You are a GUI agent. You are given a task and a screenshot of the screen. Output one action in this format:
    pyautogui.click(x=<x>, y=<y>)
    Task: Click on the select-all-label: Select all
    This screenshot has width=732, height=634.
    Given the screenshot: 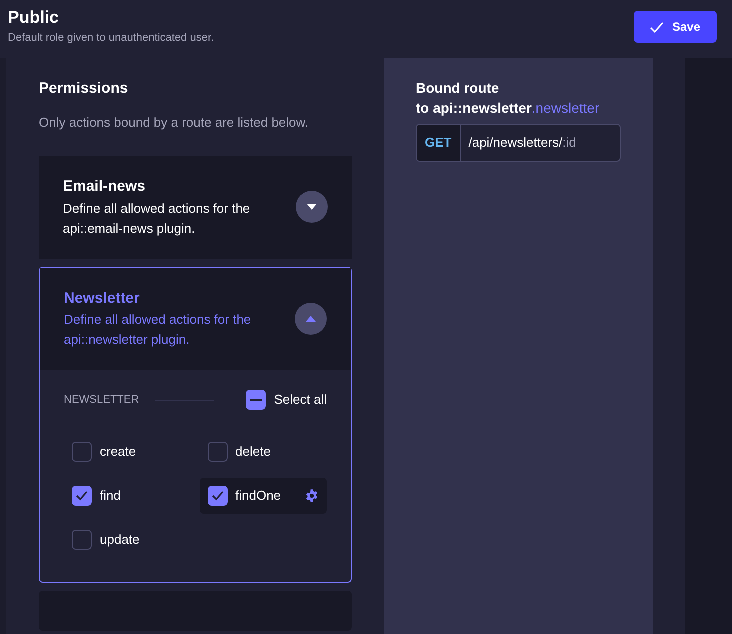 What is the action you would take?
    pyautogui.click(x=300, y=400)
    